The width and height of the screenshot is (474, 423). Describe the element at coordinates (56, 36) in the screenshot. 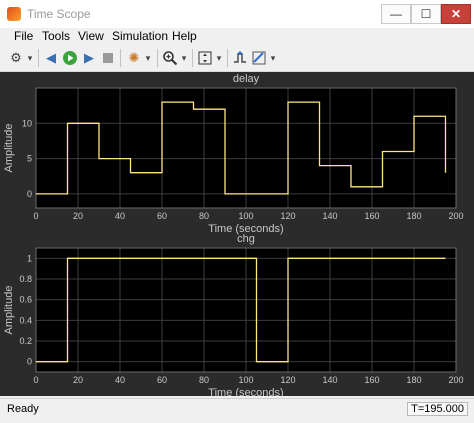

I see `menu-tools: Tools` at that location.